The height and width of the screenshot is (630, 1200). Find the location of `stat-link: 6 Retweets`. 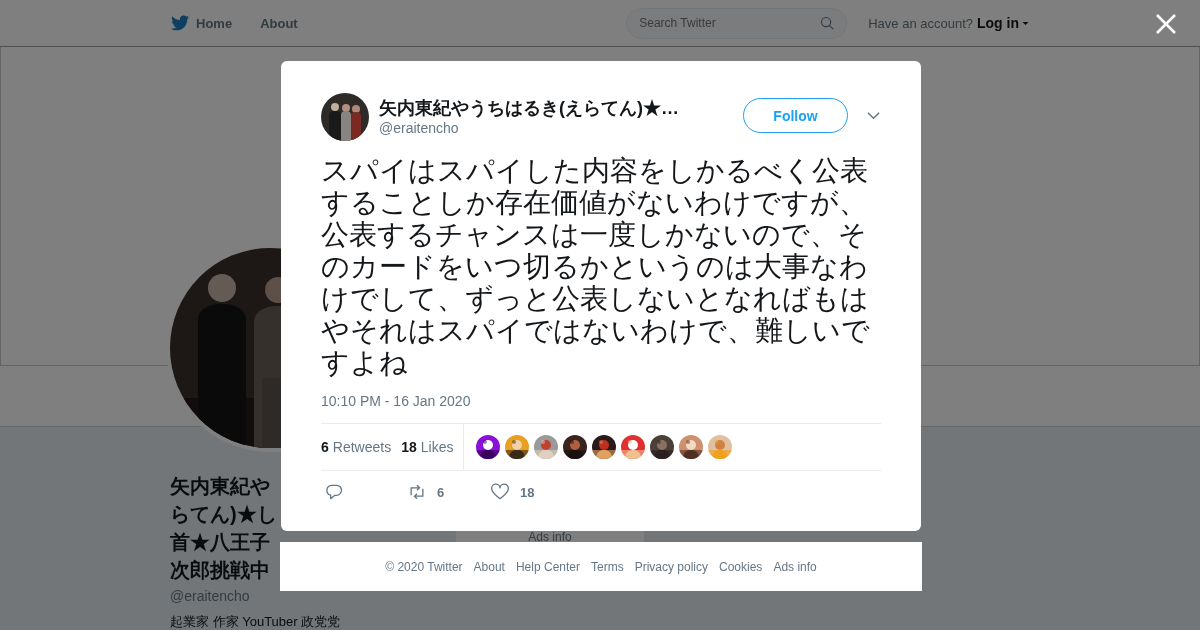

stat-link: 6 Retweets is located at coordinates (356, 447).